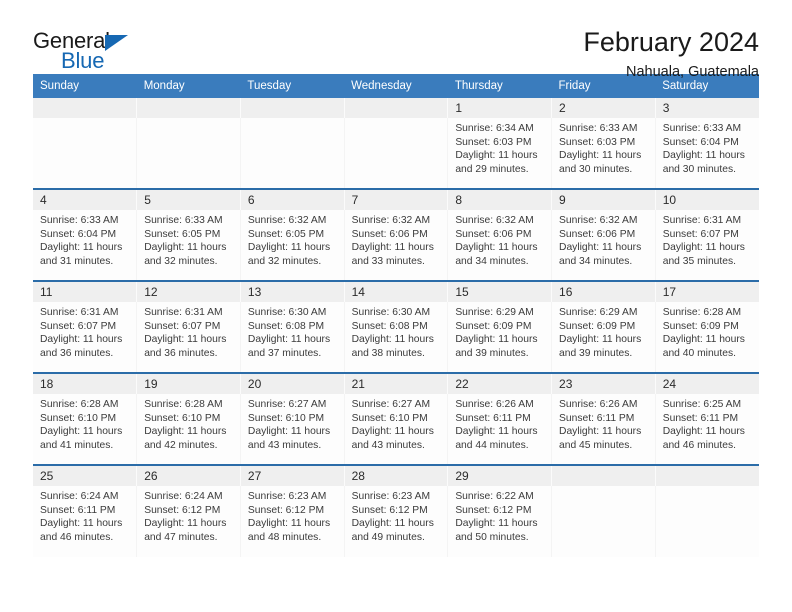  Describe the element at coordinates (500, 108) in the screenshot. I see `day-number: 1` at that location.